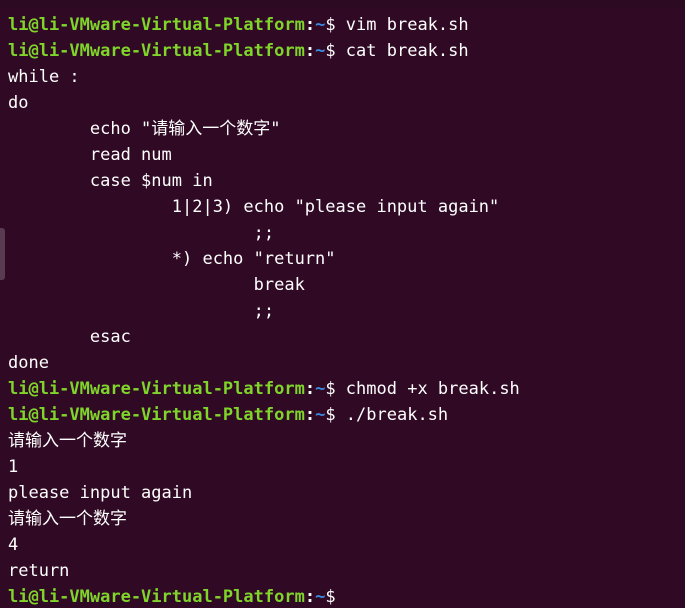 The image size is (685, 608). Describe the element at coordinates (342, 4) in the screenshot. I see `window-top-edge` at that location.